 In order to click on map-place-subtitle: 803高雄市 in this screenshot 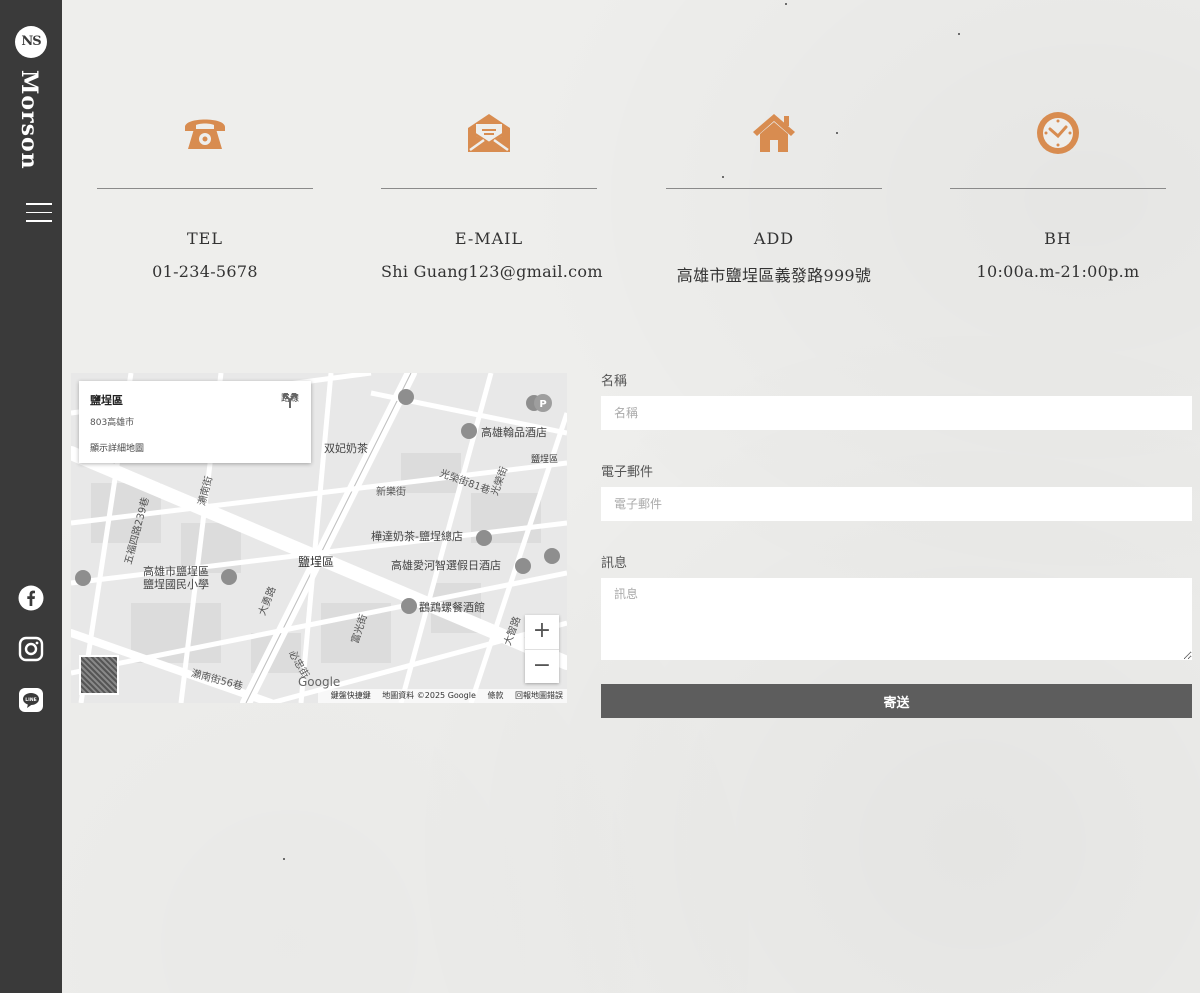, I will do `click(112, 423)`.